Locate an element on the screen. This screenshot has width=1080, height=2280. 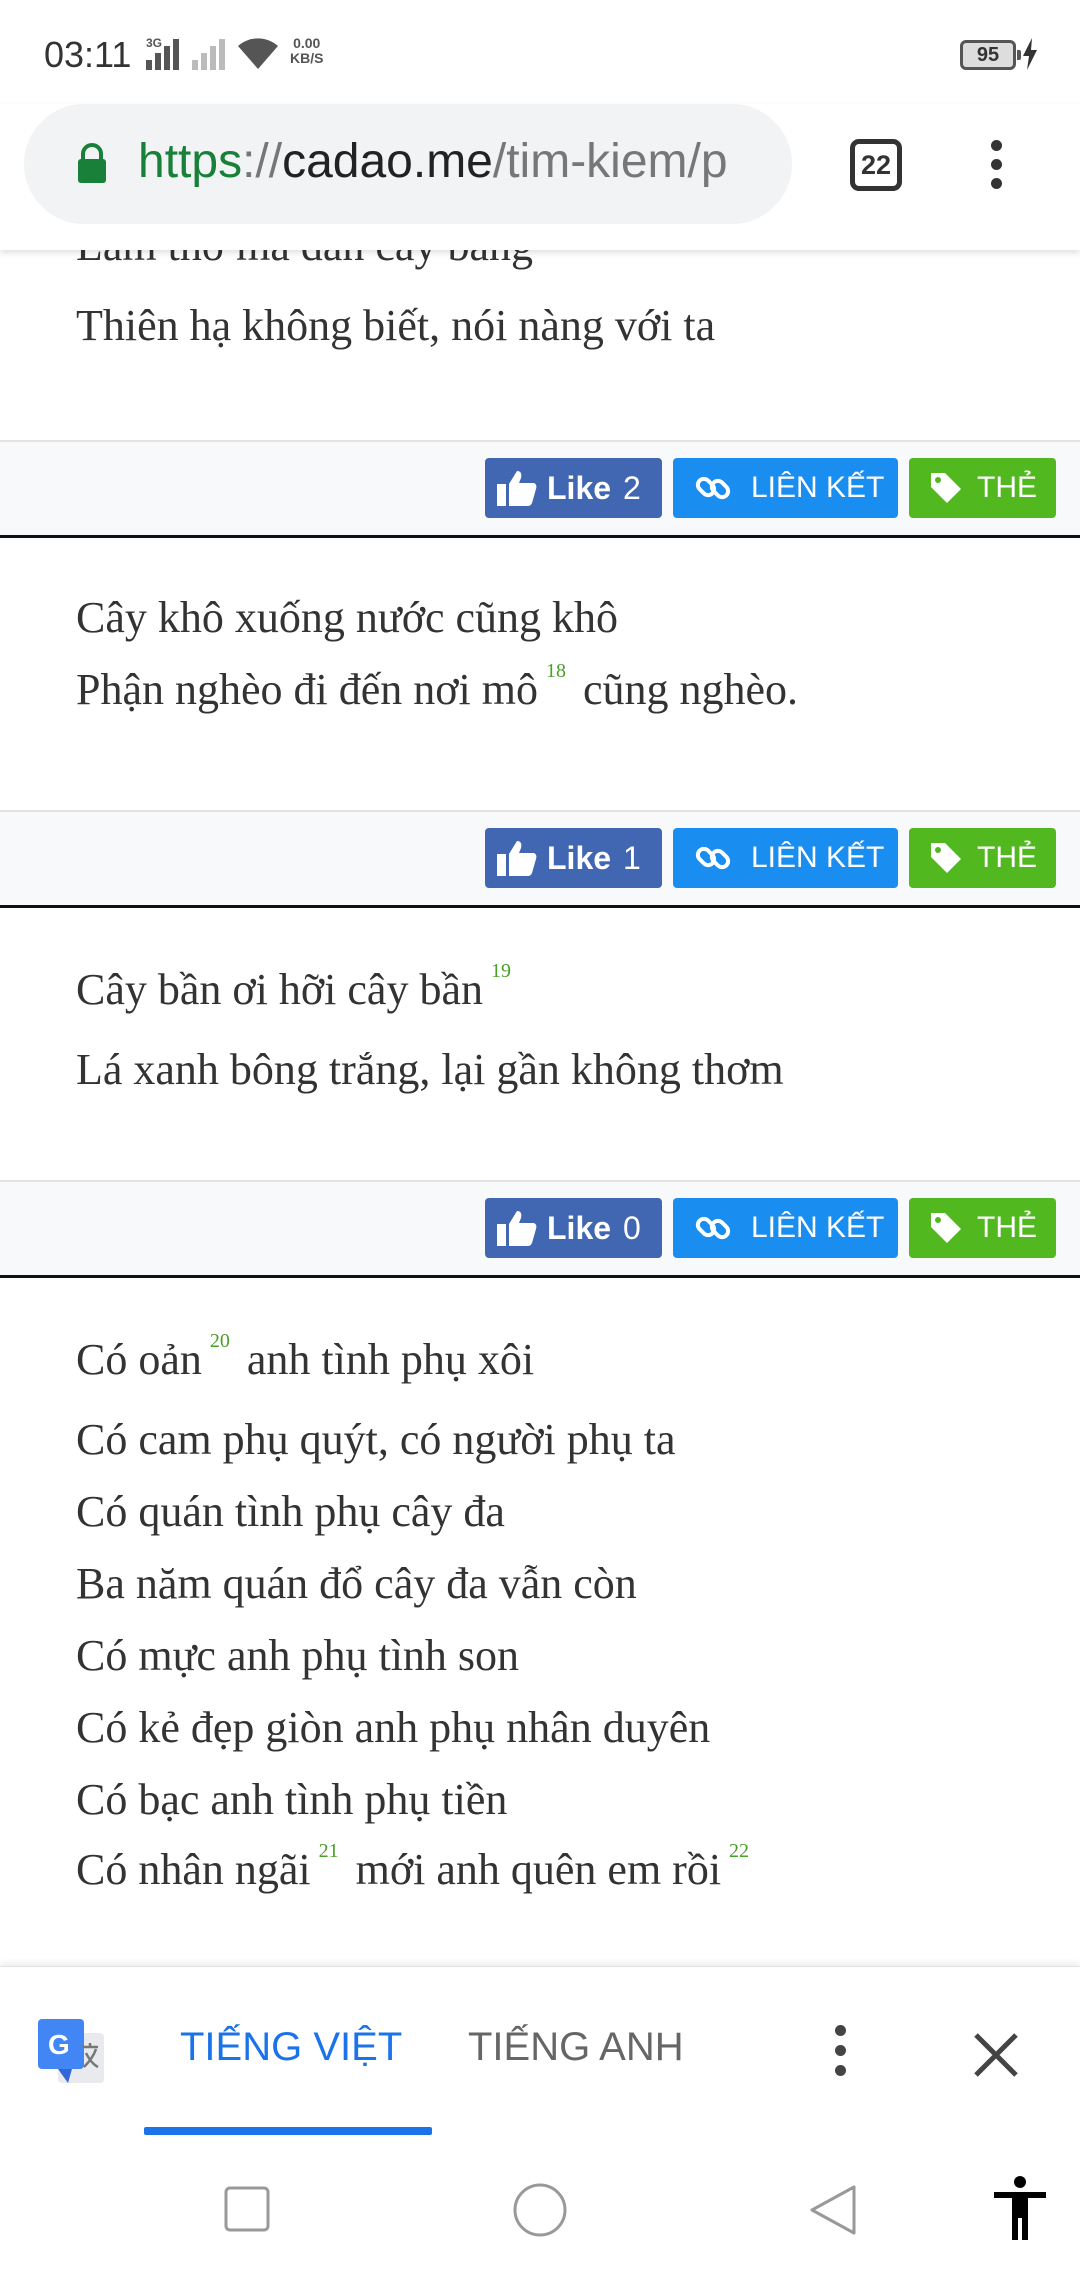
poem-line: Cây bần ơi hỡi cây bần 19 is located at coordinates (296, 987).